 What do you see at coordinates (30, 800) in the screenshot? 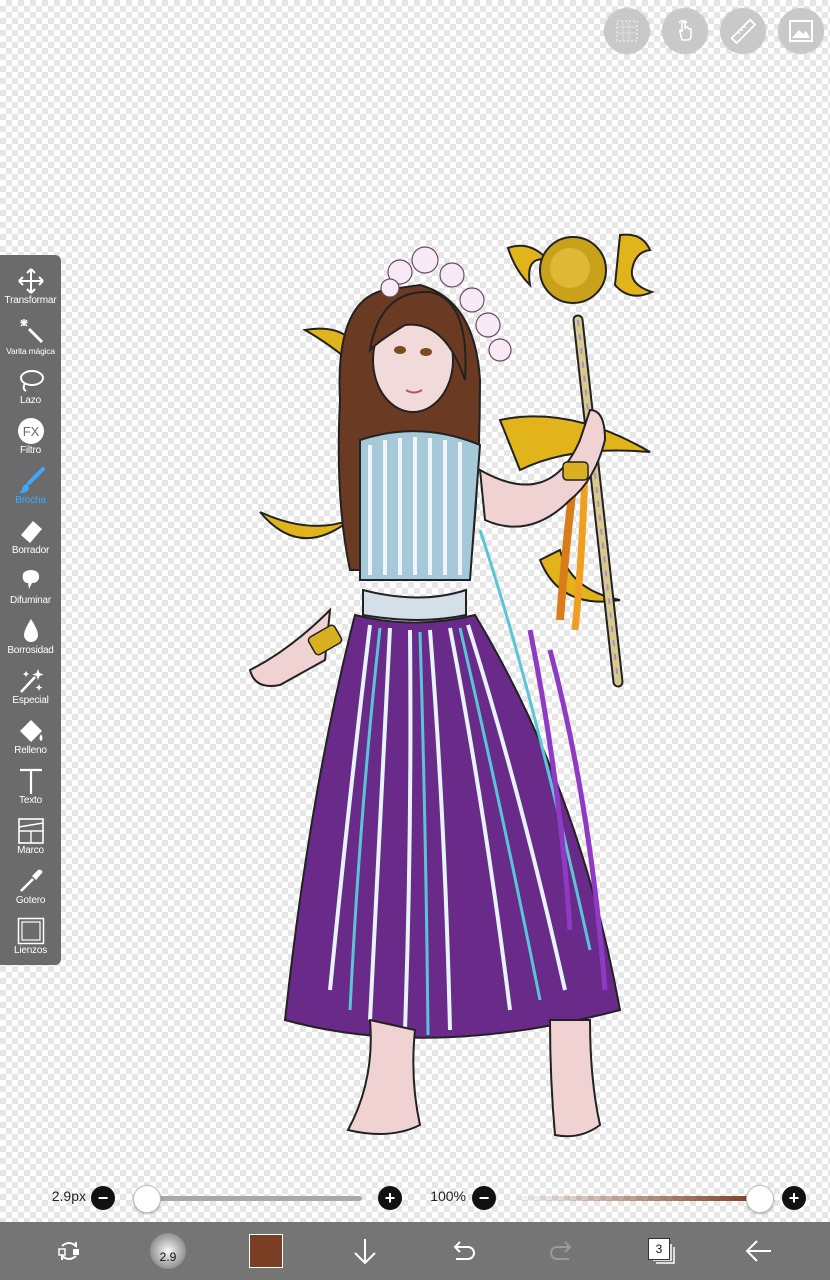
I see `tool-label: Texto` at bounding box center [30, 800].